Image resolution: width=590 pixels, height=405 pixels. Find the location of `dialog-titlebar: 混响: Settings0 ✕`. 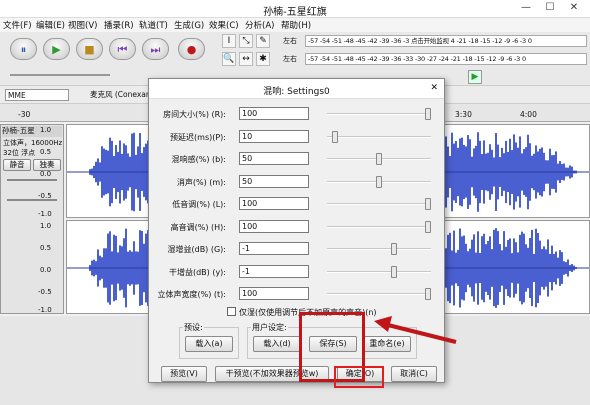

dialog-titlebar: 混响: Settings0 ✕ is located at coordinates (296, 89).